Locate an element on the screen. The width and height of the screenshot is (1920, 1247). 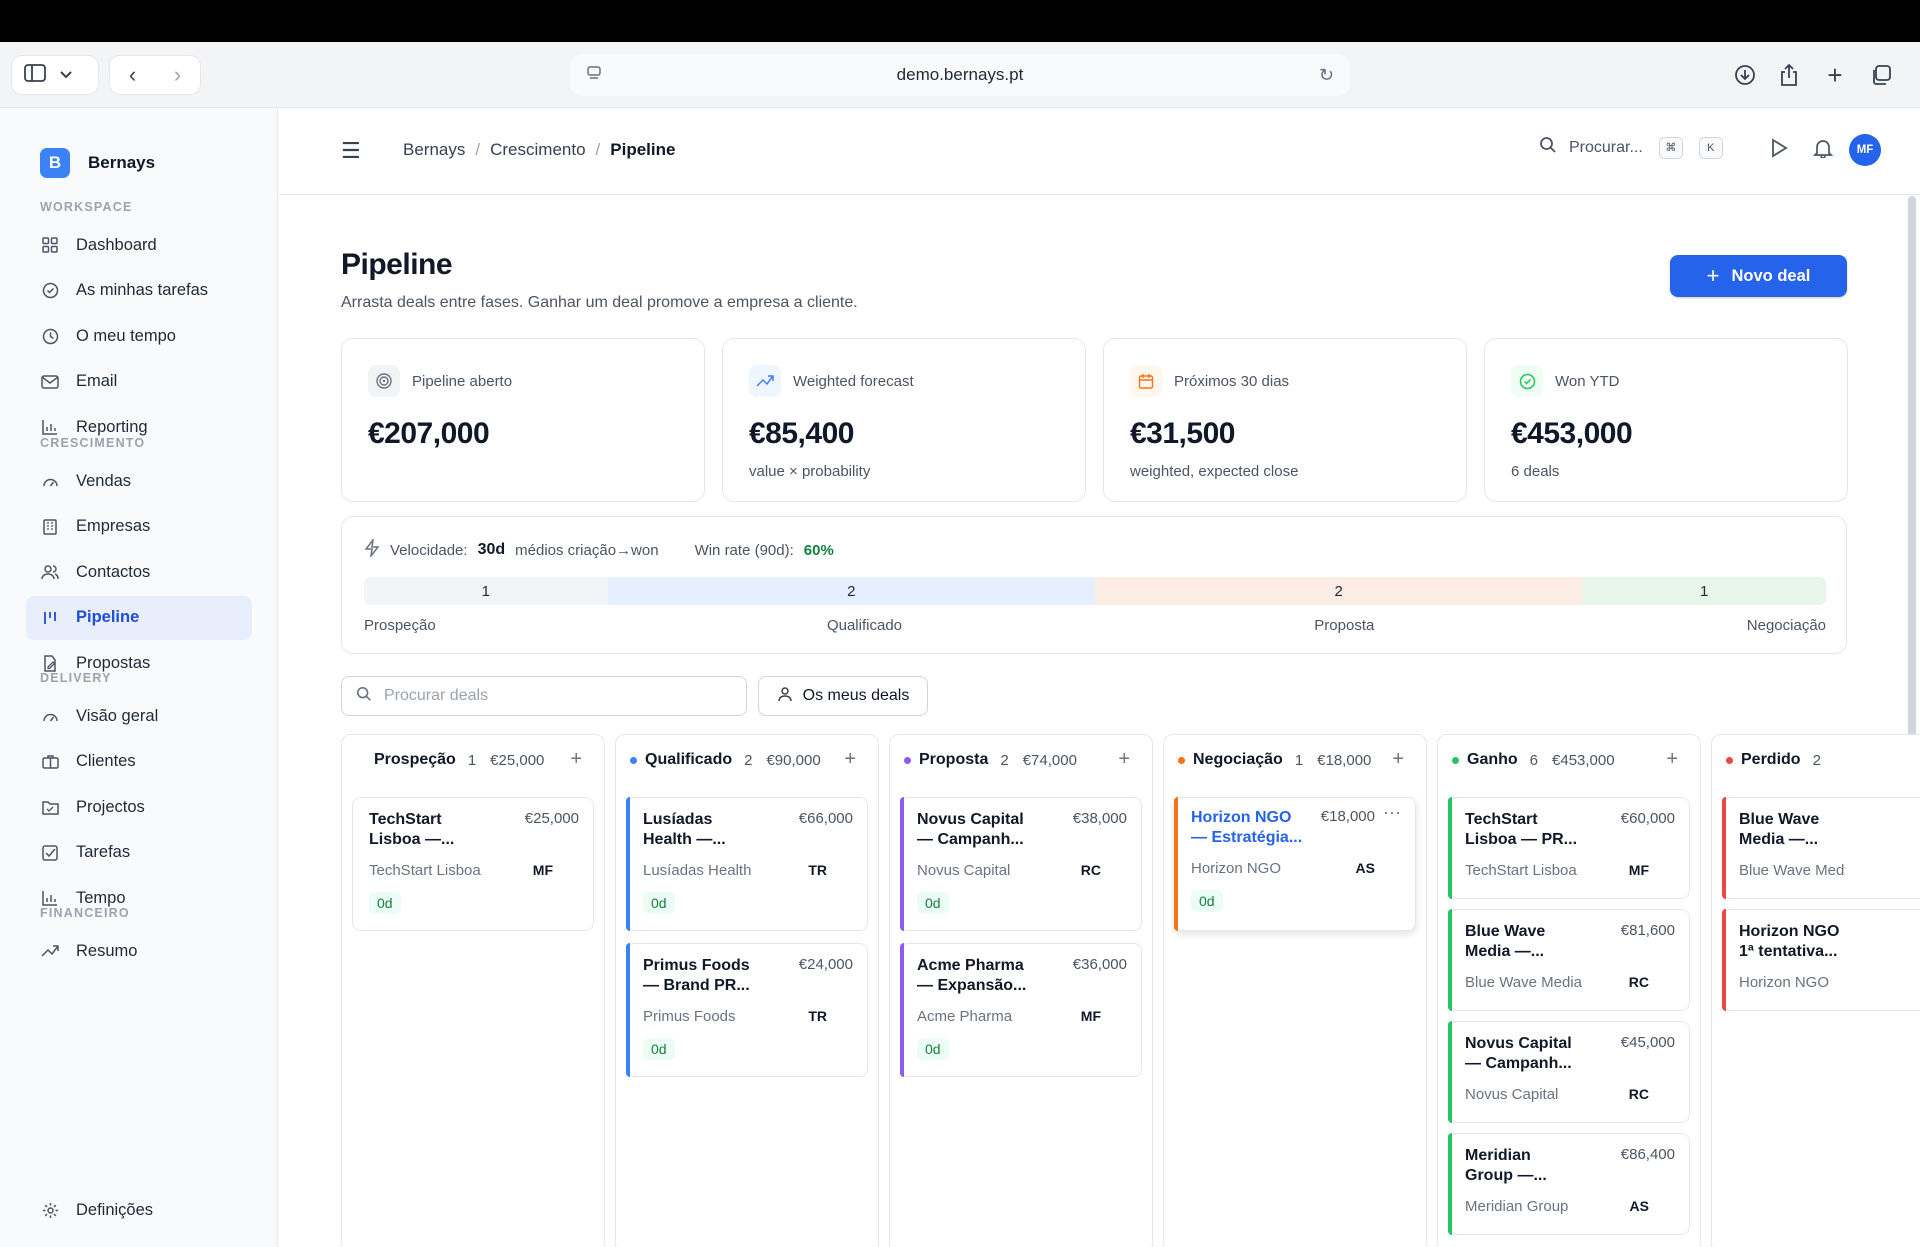
play-icon is located at coordinates (1779, 151).